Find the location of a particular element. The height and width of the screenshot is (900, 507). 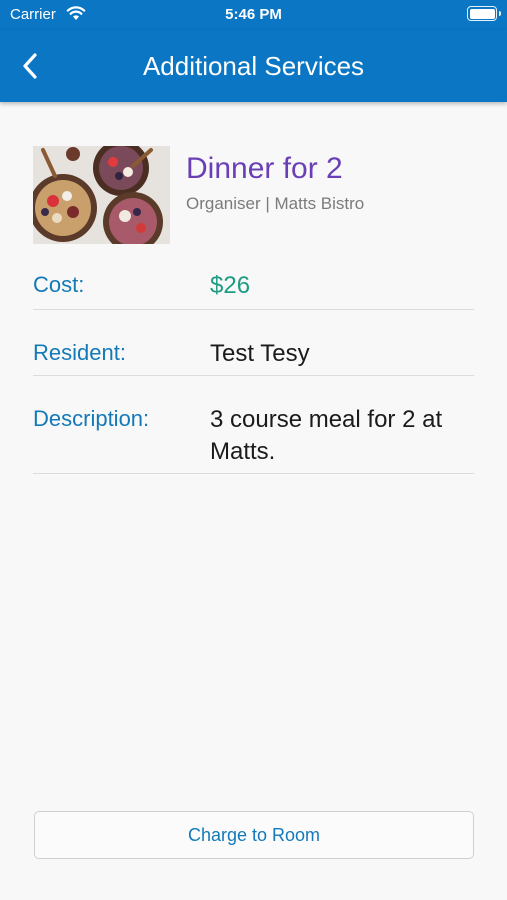

service-header: Dinner for 2 Organiser | Matts Bistro is located at coordinates (253, 195).